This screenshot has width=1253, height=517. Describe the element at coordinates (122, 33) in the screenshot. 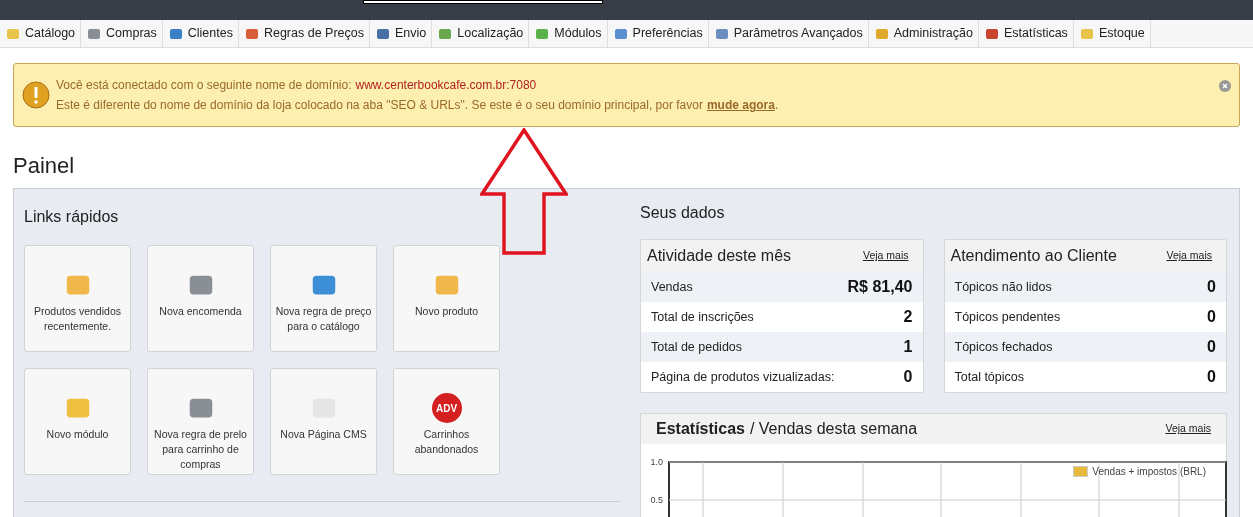

I see `nav-tab: Compras` at that location.